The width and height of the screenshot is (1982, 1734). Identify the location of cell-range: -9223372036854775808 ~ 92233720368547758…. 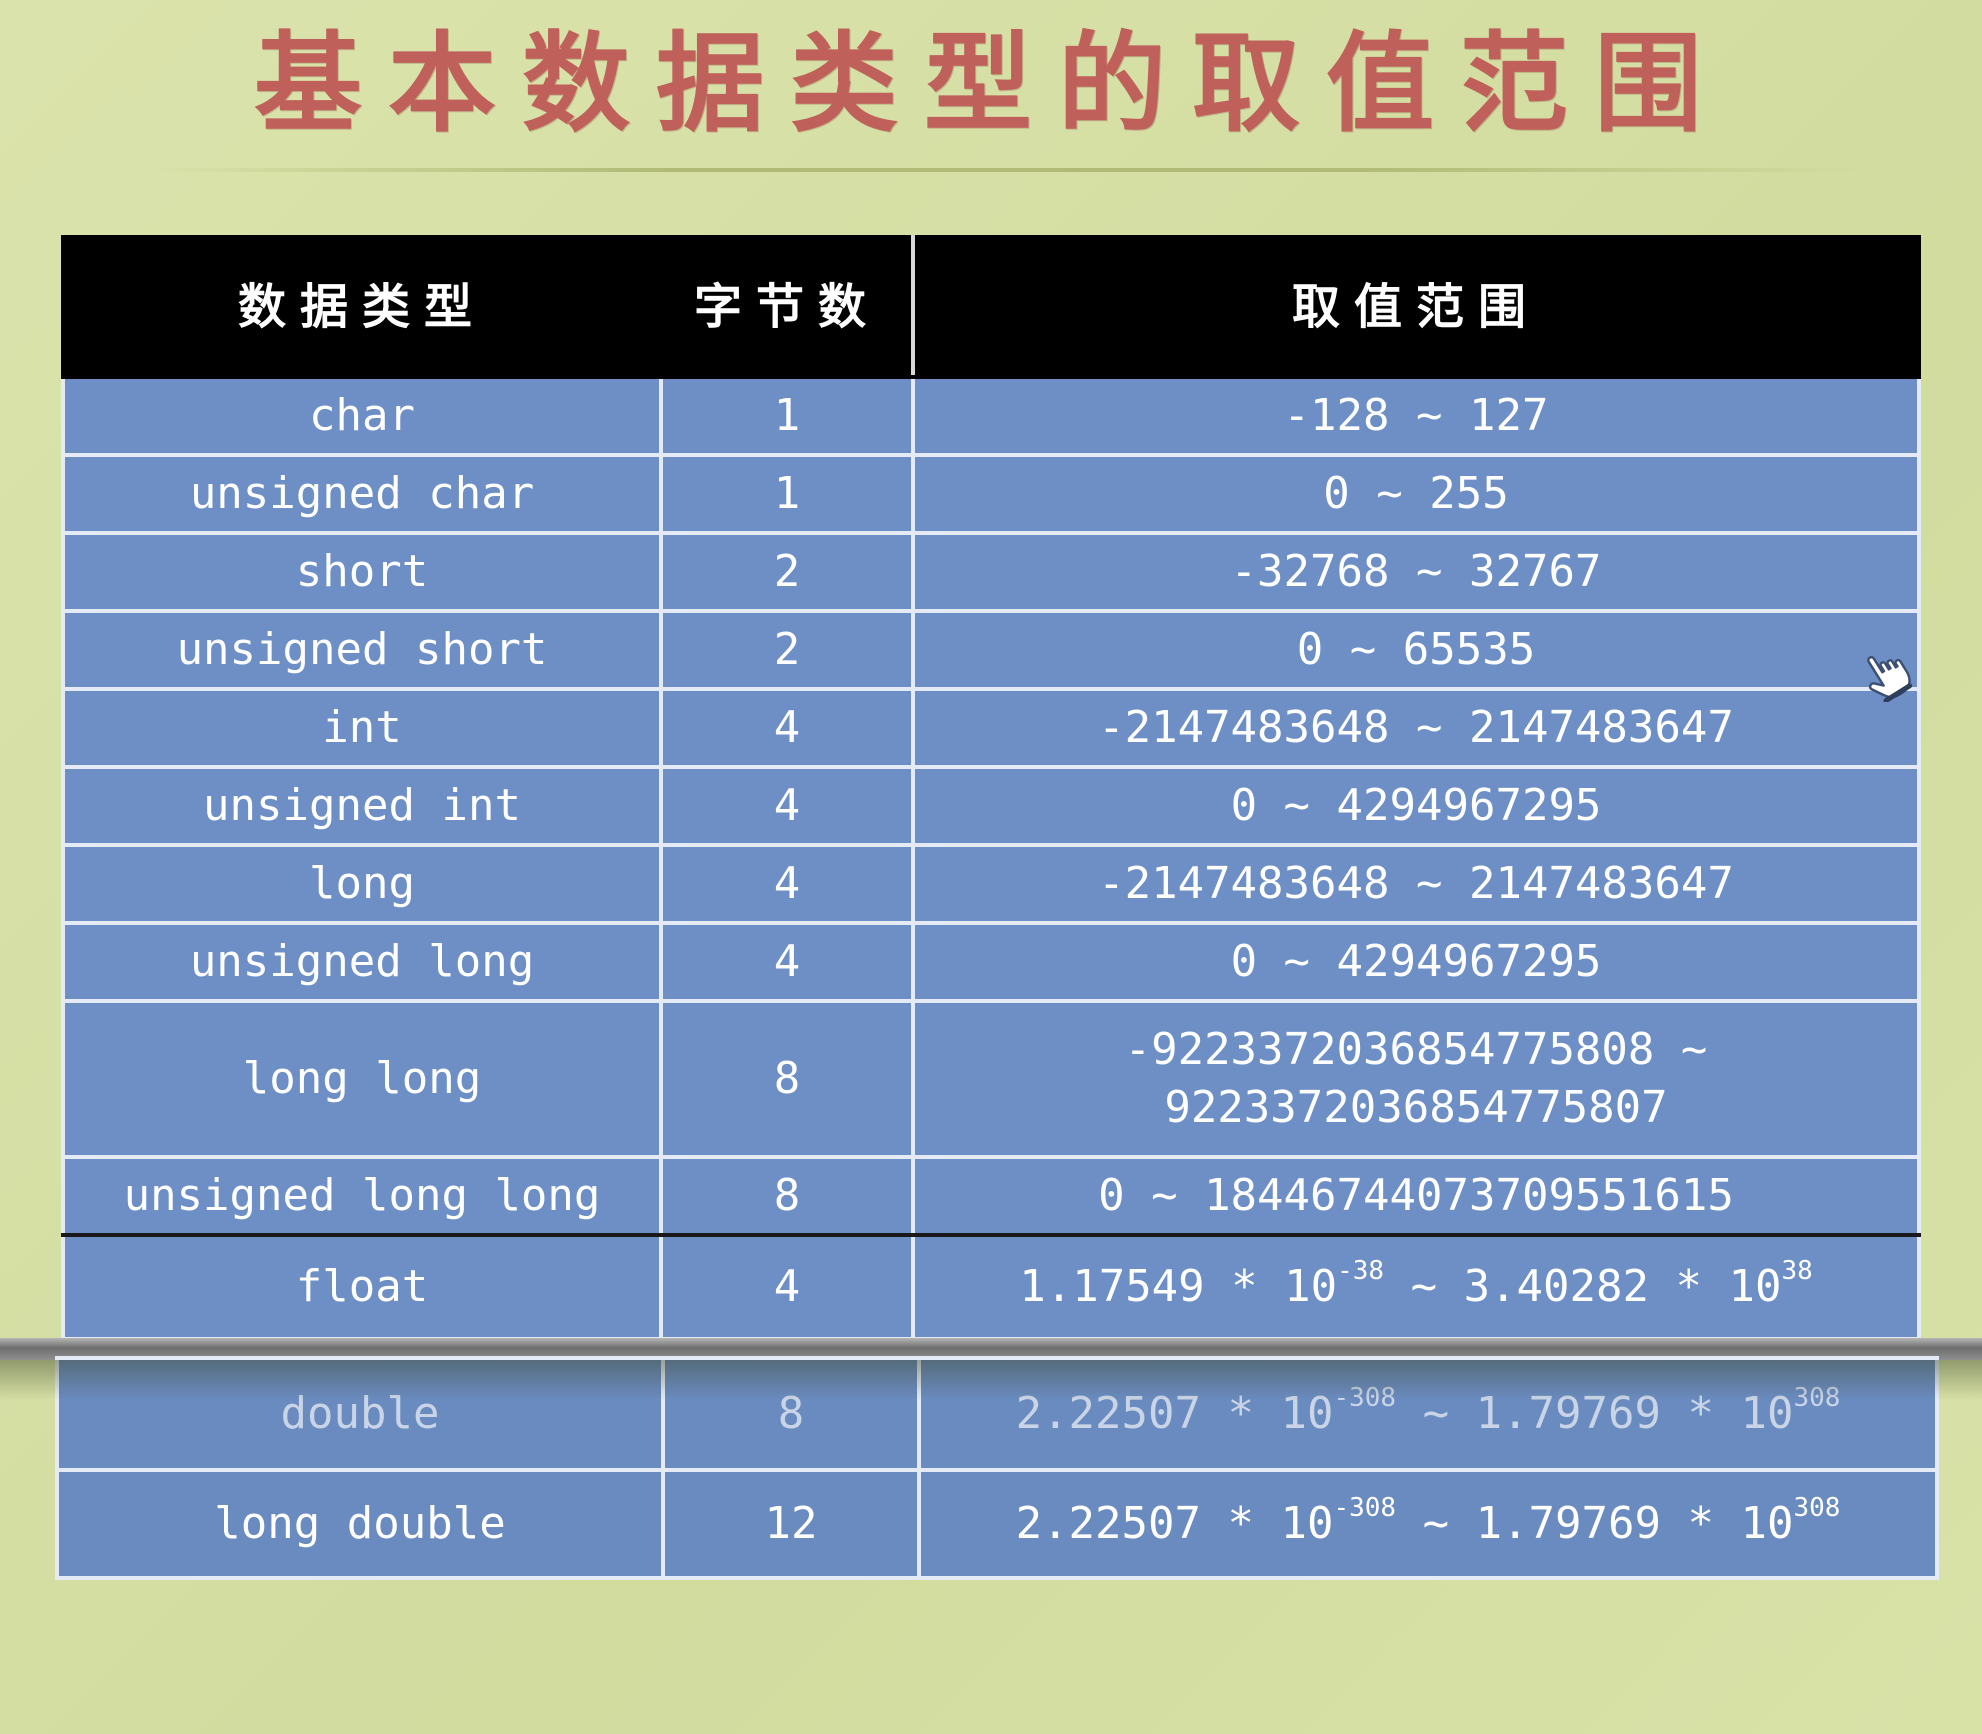
(1416, 1079).